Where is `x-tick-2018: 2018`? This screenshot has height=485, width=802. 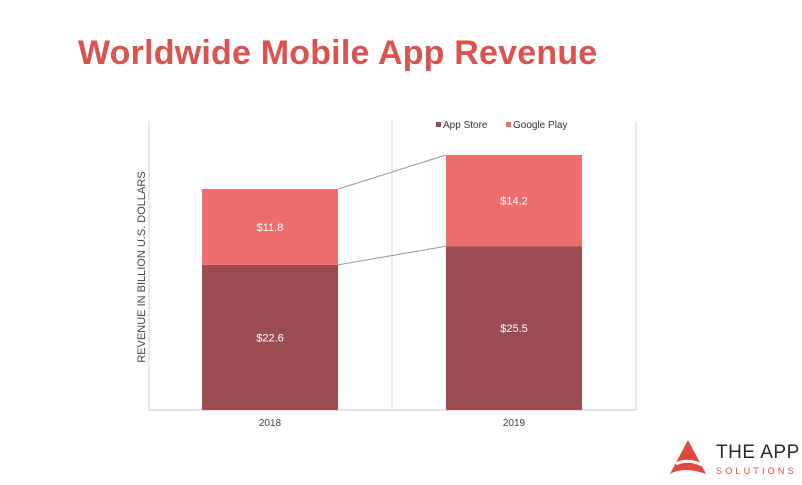 x-tick-2018: 2018 is located at coordinates (270, 423).